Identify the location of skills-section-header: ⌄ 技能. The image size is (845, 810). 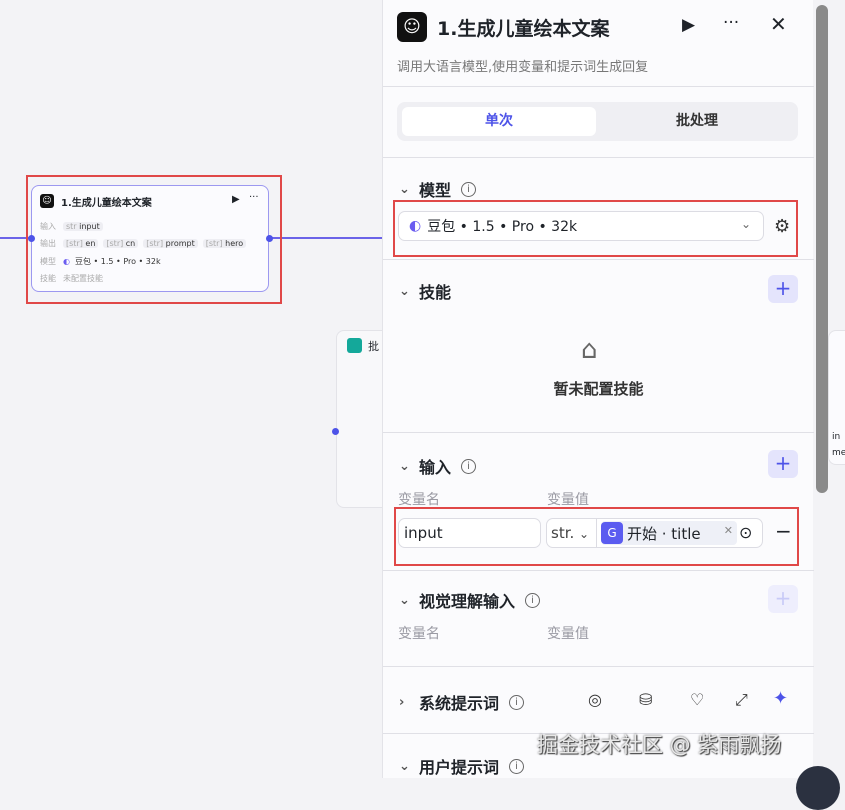
(425, 291).